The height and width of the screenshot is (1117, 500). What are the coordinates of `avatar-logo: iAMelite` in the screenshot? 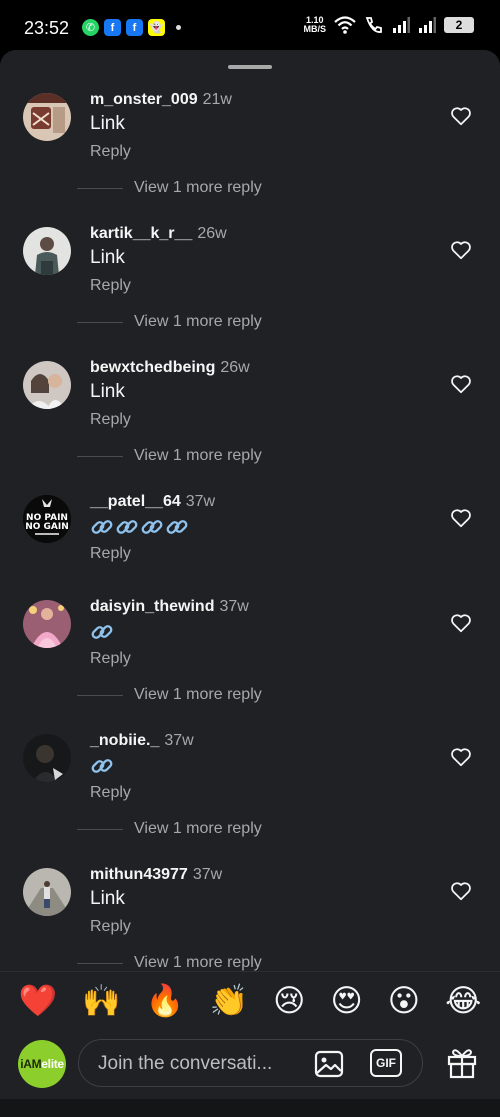 It's located at (42, 1064).